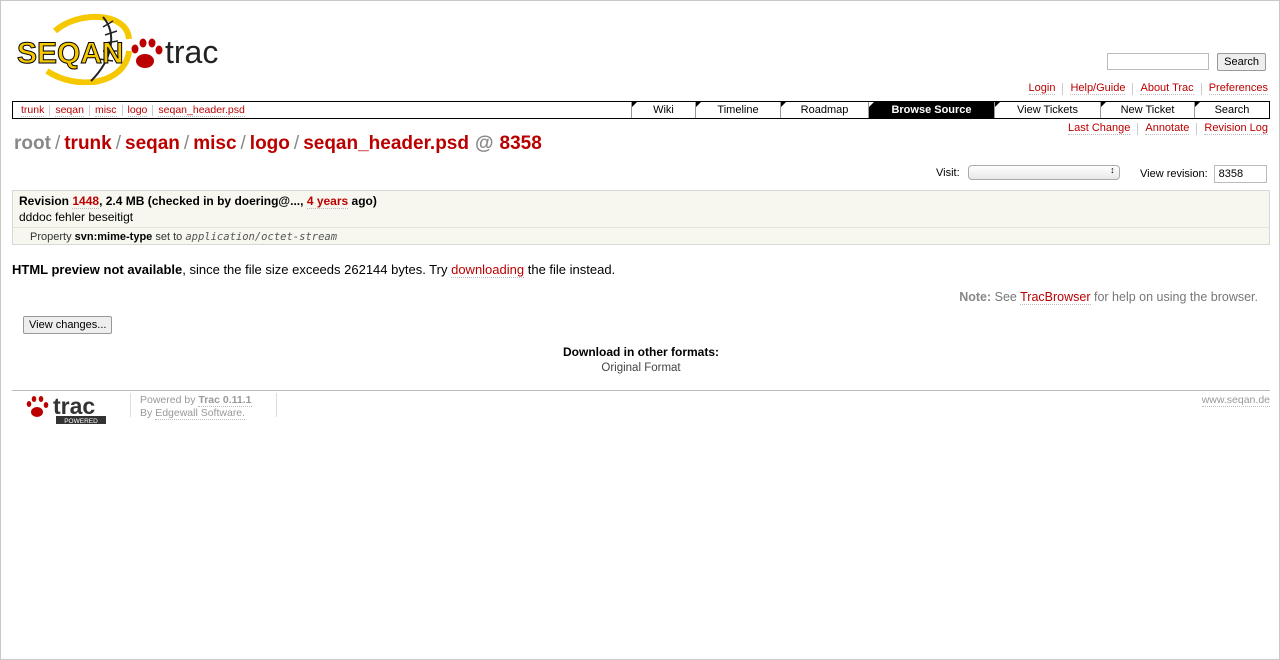 The height and width of the screenshot is (660, 1280). I want to click on by-label: By, so click(146, 413).